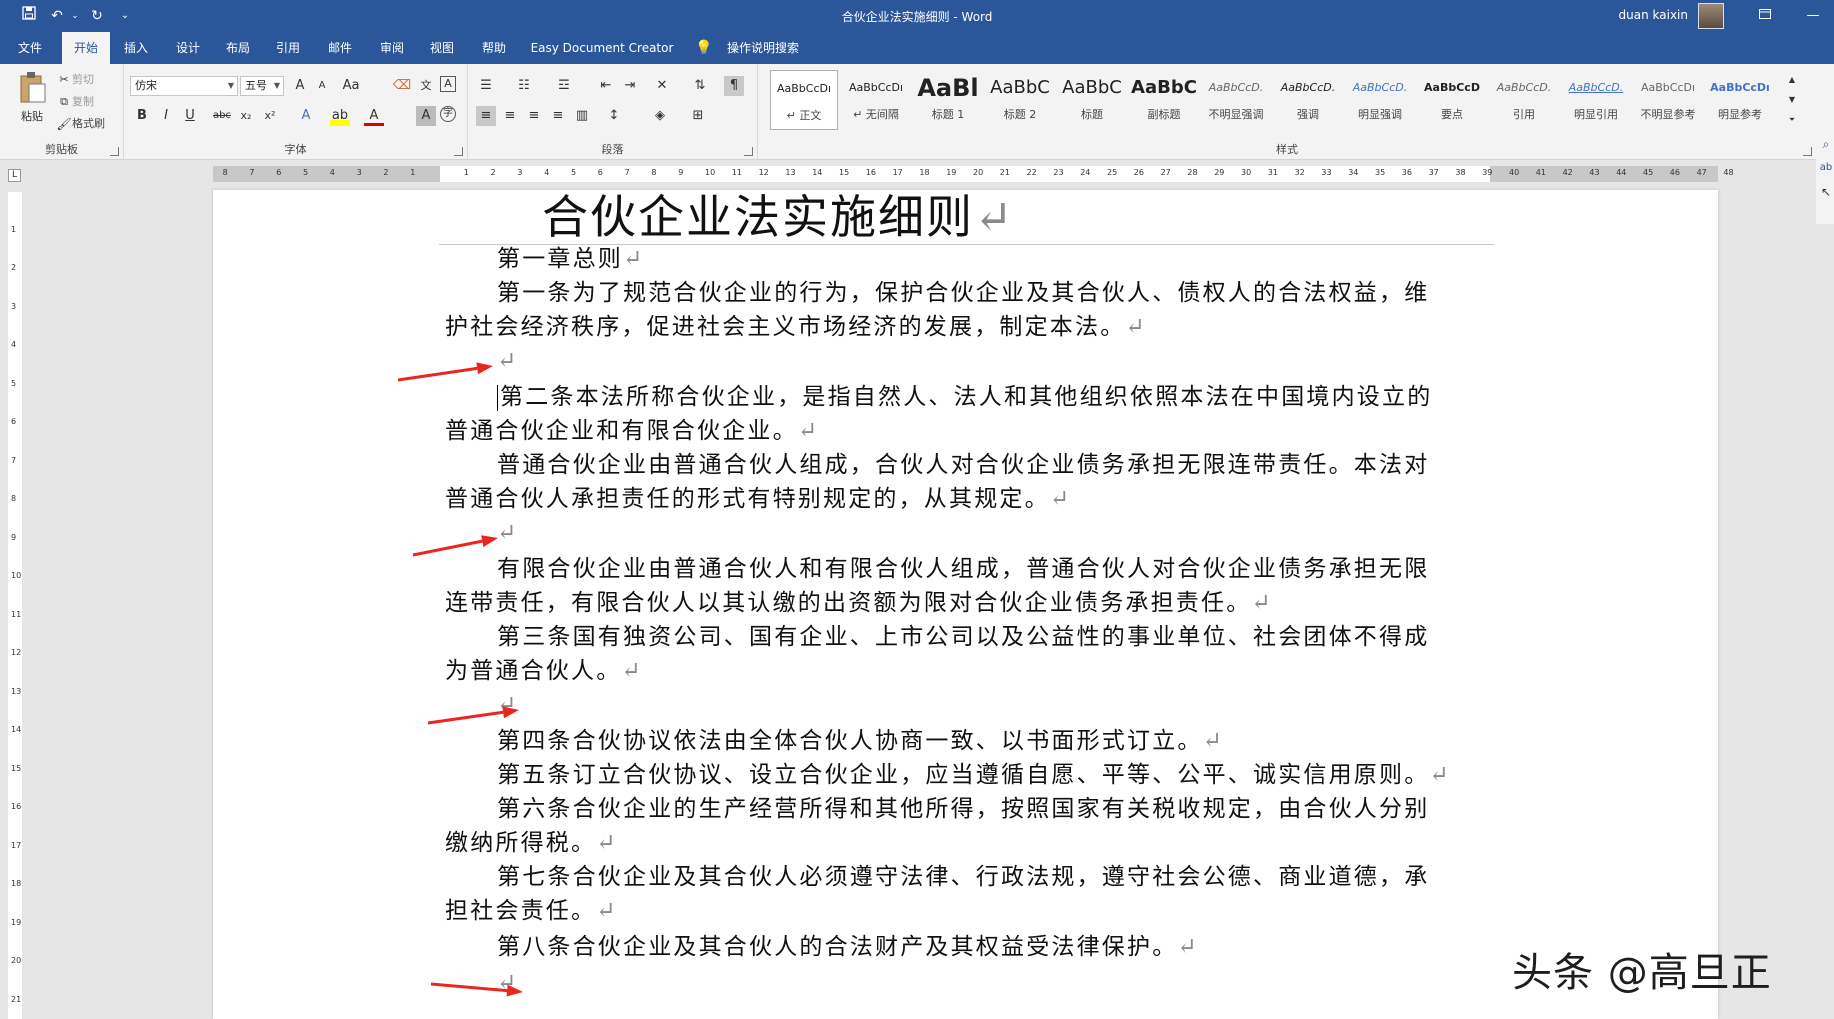  What do you see at coordinates (582, 116) in the screenshot?
I see `distributed-icon: ▥` at bounding box center [582, 116].